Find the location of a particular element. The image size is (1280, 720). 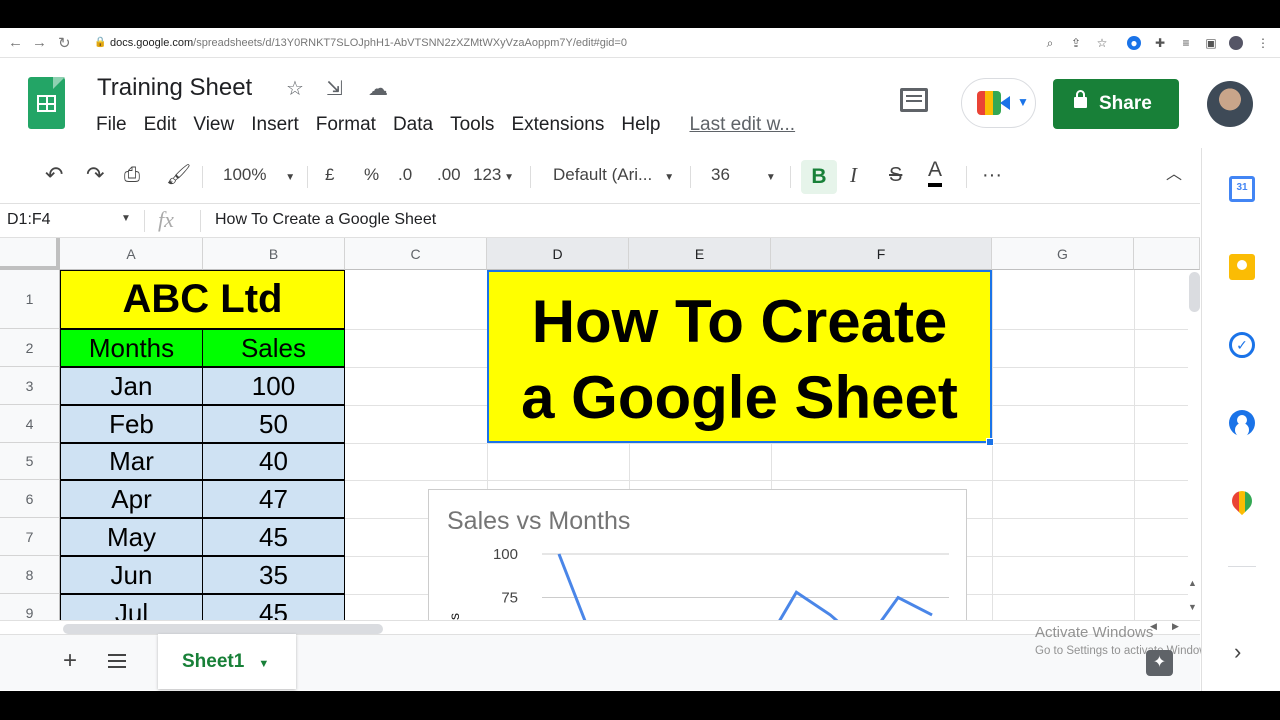

sidebar-icon: ▣ is located at coordinates (1211, 43).